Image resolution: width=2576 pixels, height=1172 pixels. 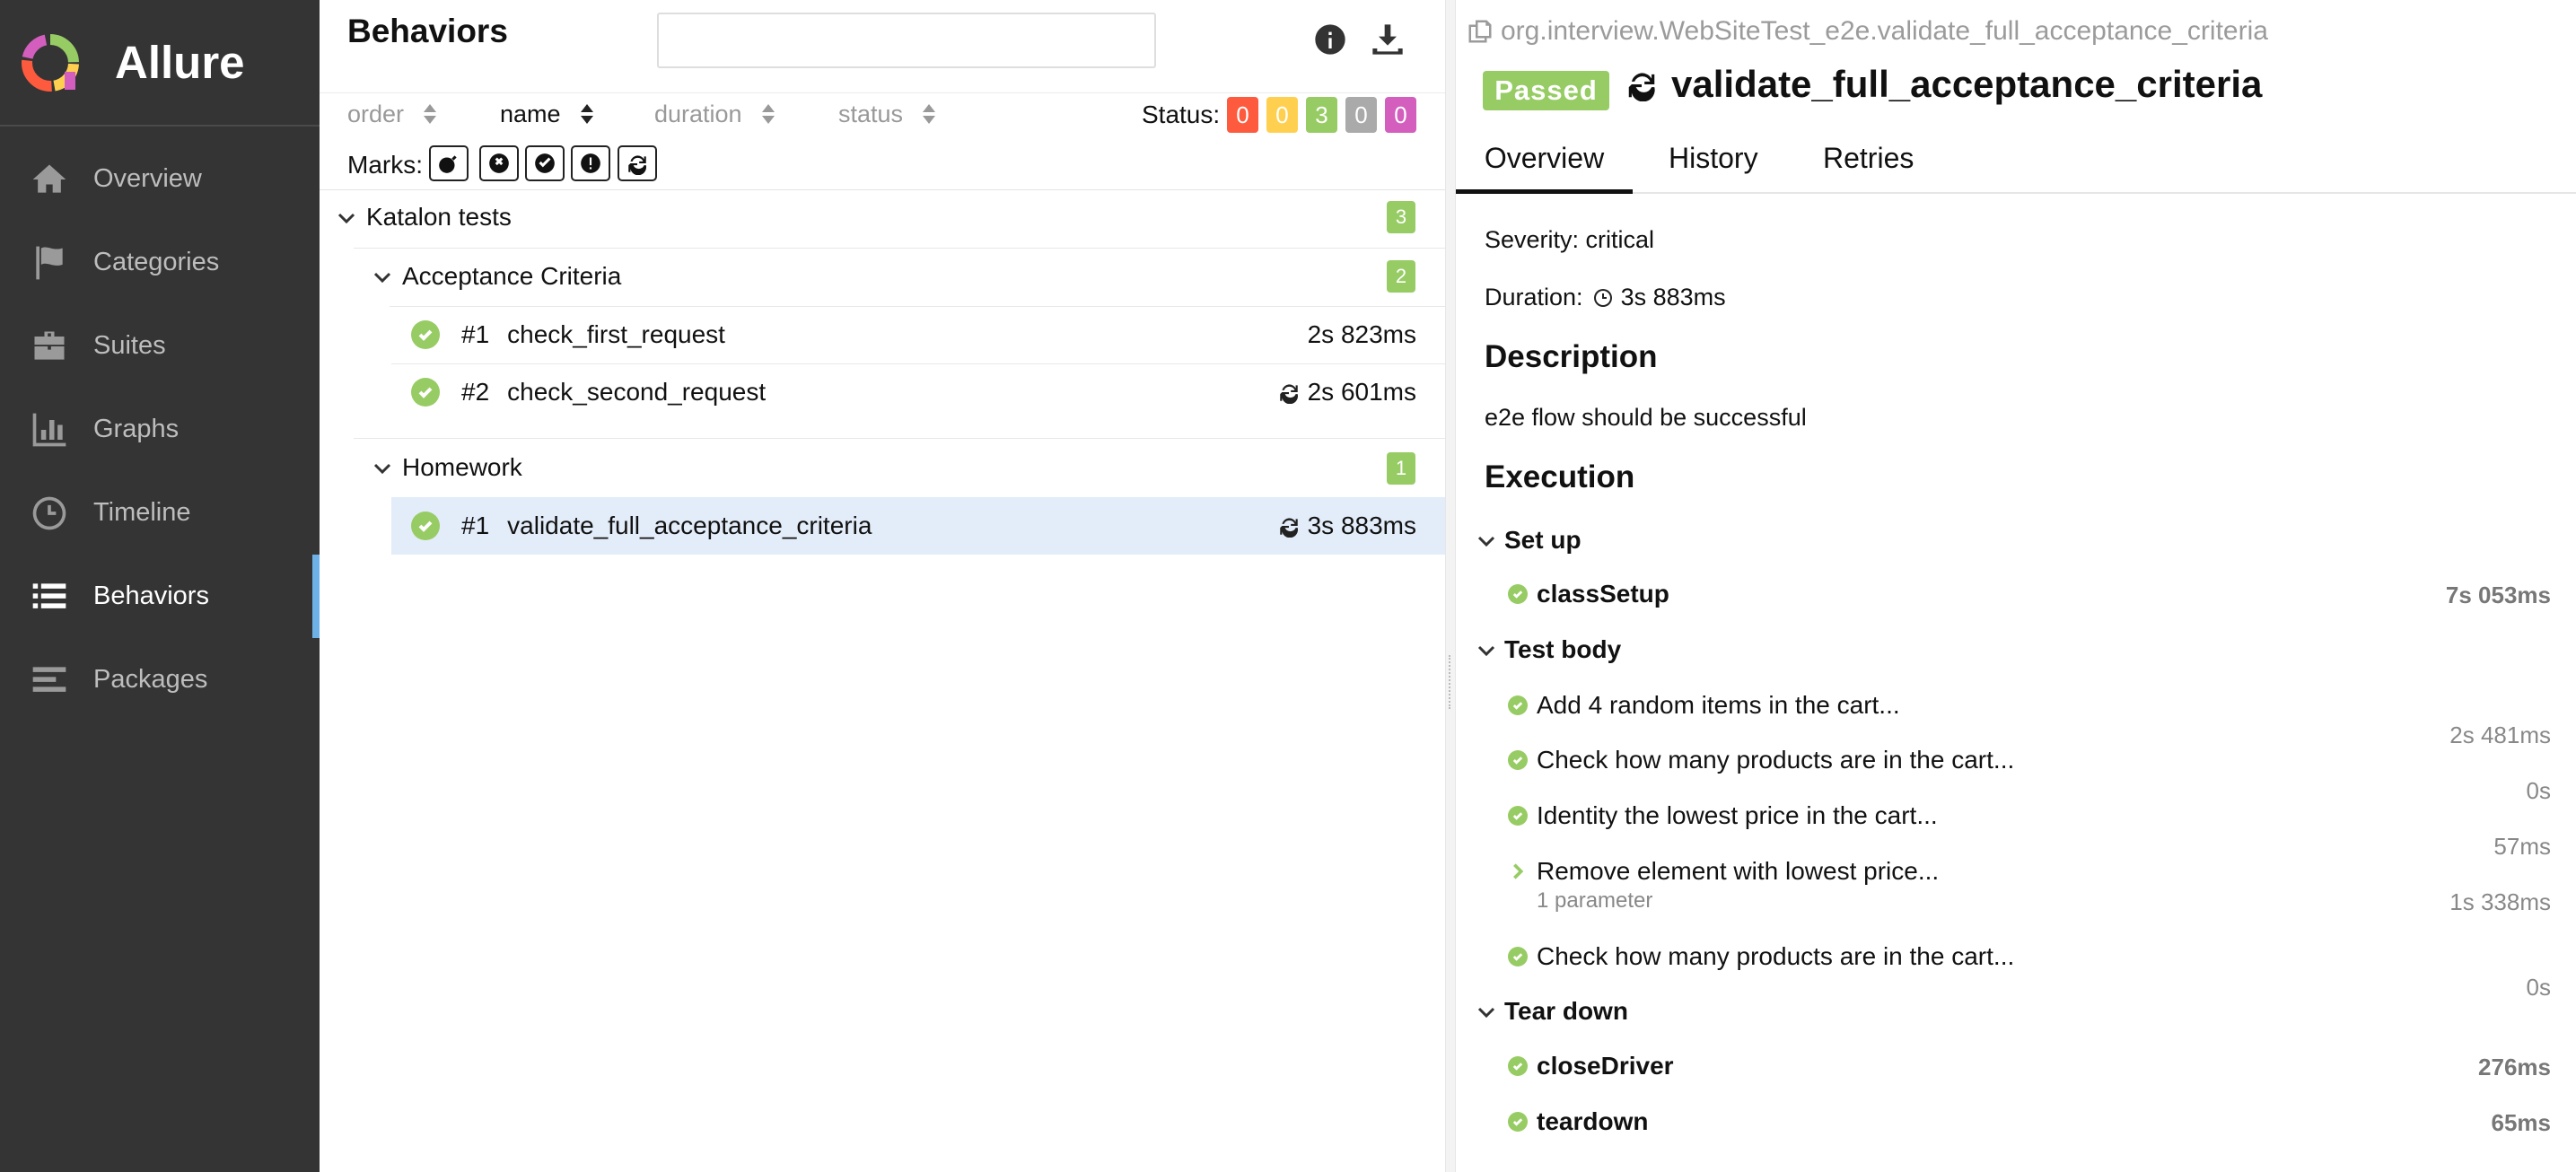 I want to click on copy-icon, so click(x=1480, y=32).